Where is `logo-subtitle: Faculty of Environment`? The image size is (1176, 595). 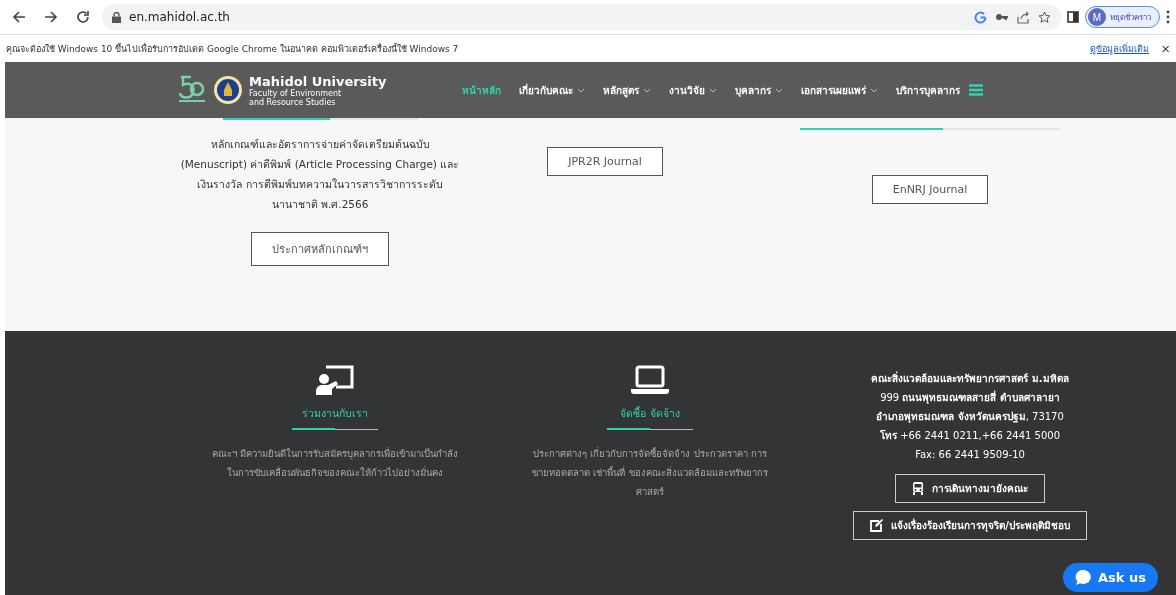 logo-subtitle: Faculty of Environment is located at coordinates (295, 93).